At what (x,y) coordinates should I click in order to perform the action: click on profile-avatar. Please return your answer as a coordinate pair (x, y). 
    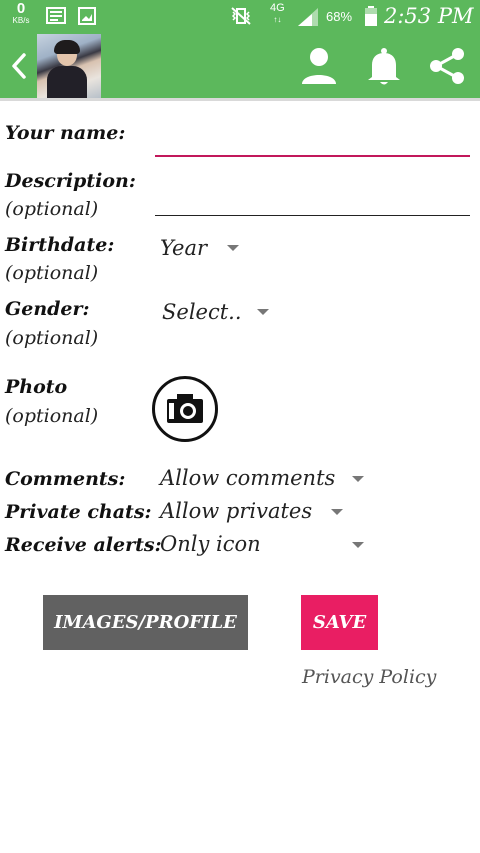
    Looking at the image, I should click on (69, 66).